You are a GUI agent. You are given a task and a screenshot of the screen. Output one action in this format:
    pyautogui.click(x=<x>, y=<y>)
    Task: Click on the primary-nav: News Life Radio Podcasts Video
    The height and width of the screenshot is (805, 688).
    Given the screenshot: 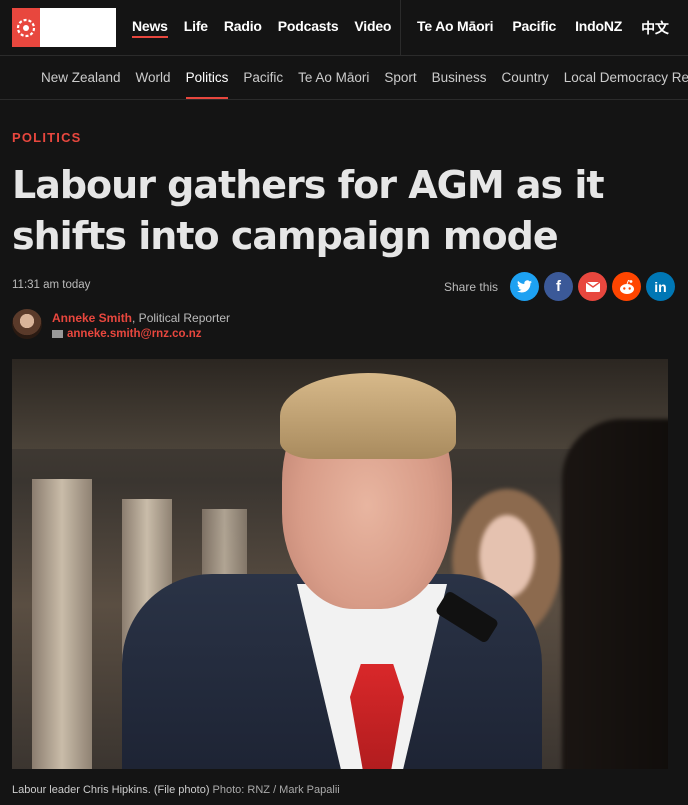 What is the action you would take?
    pyautogui.click(x=269, y=28)
    